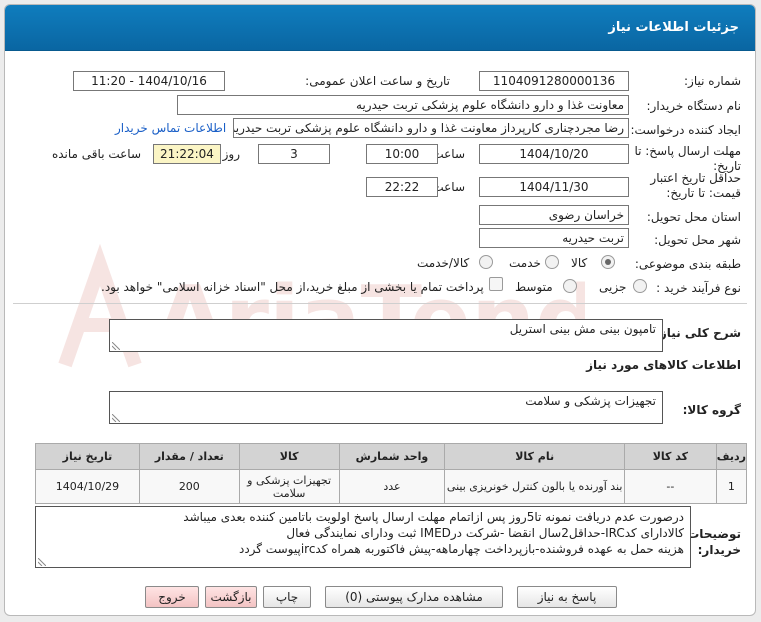 This screenshot has height=622, width=761. I want to click on validity-label: حداقل تاریخ اعتبار قیمت: تا تاریخ:, so click(695, 185).